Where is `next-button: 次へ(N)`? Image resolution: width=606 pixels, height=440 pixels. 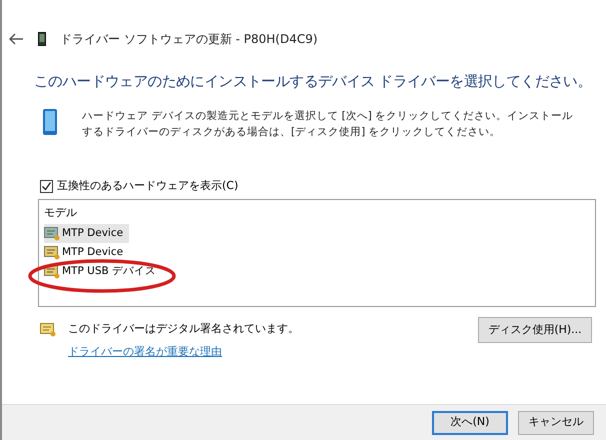
next-button: 次へ(N) is located at coordinates (470, 422).